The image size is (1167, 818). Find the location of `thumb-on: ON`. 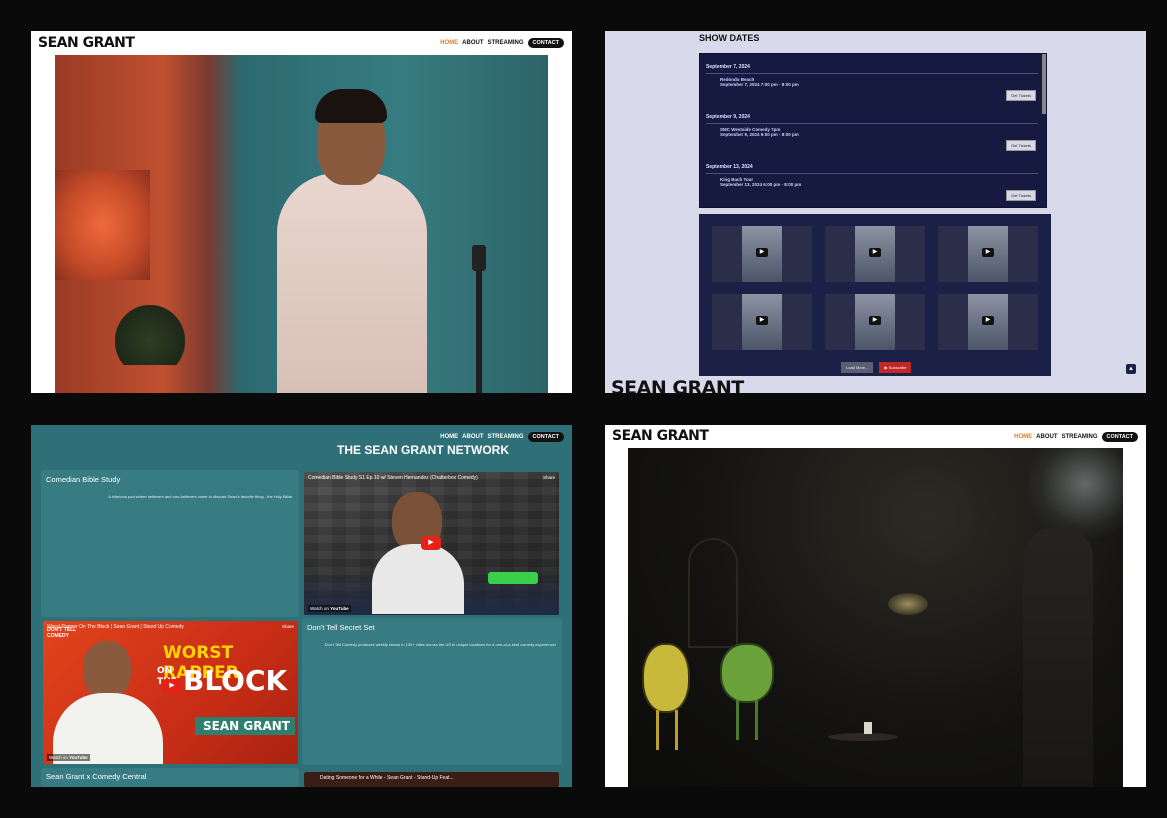

thumb-on: ON is located at coordinates (165, 671).